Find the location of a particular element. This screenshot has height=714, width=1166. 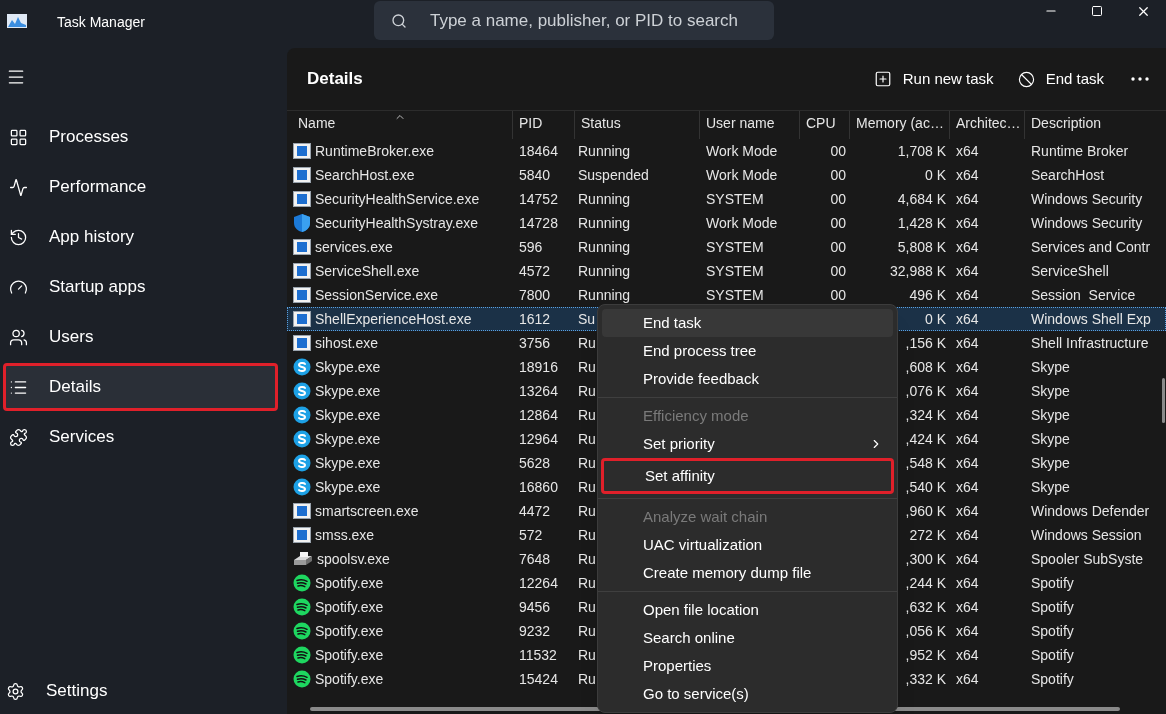

table-cell-text: RuntimeBroker.exe is located at coordinates (375, 151).